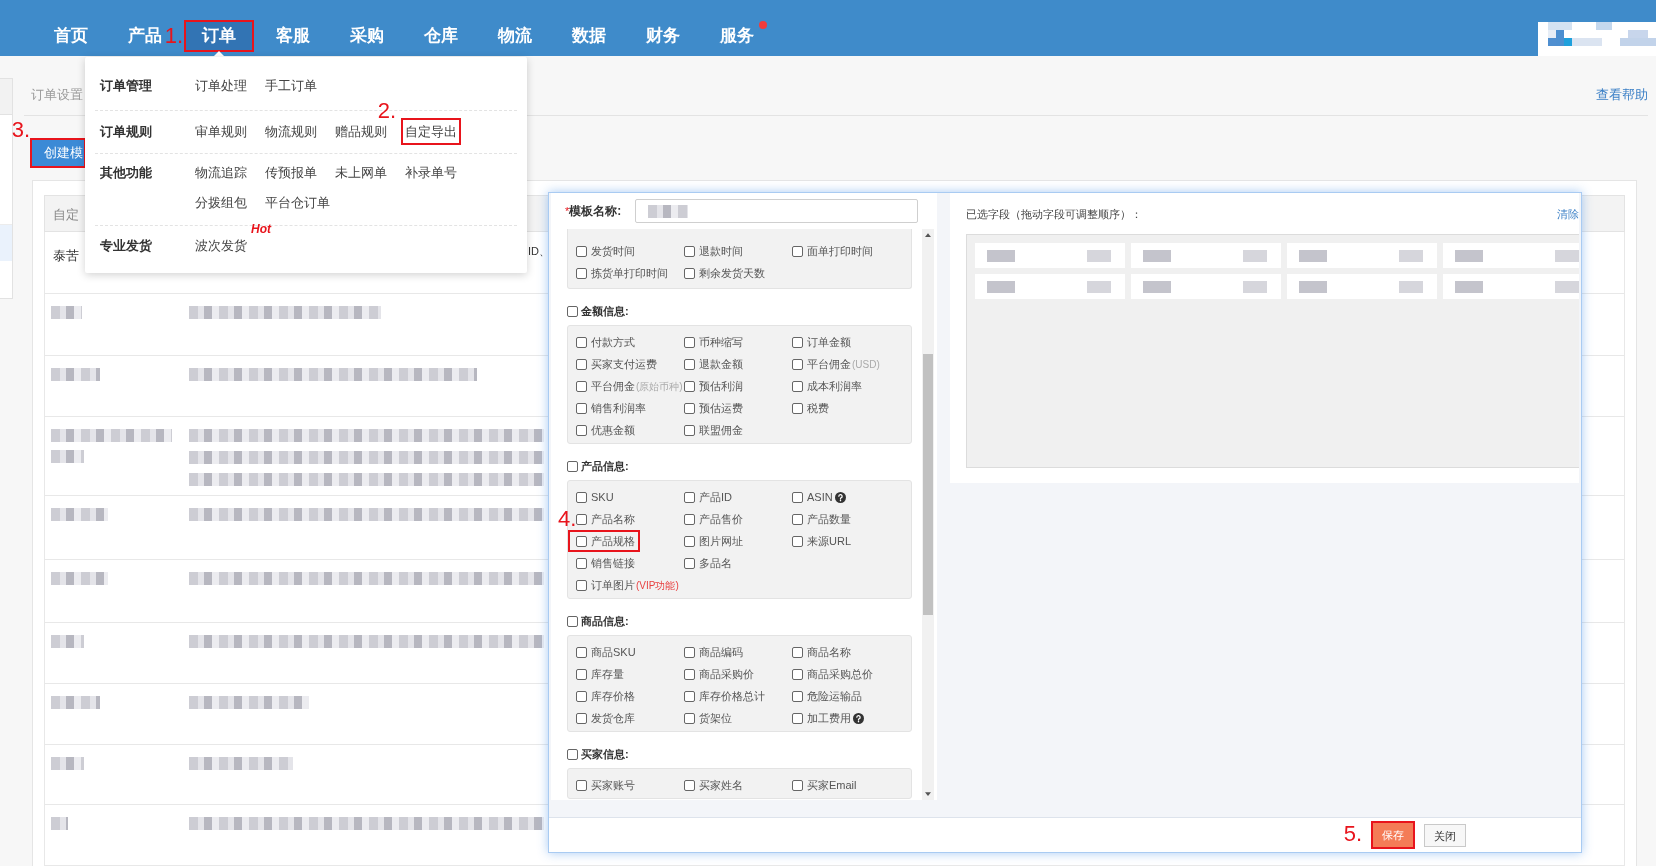 Image resolution: width=1656 pixels, height=866 pixels. Describe the element at coordinates (721, 541) in the screenshot. I see `field-label: 图片网址` at that location.